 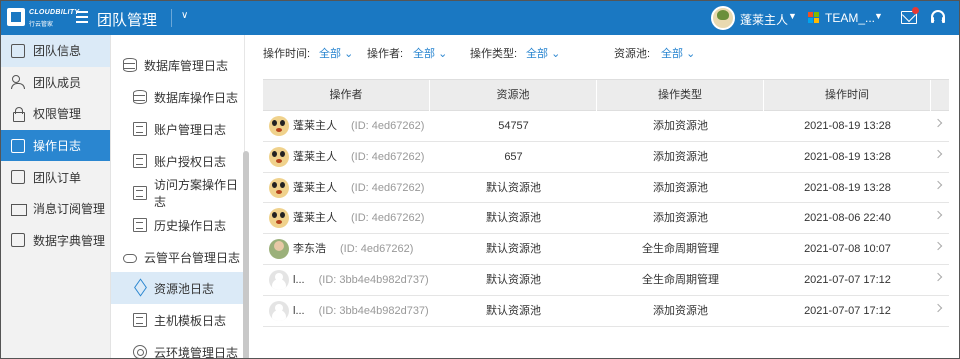 I want to click on subnav-item-resource-pool-log: 资源池日志, so click(x=177, y=288).